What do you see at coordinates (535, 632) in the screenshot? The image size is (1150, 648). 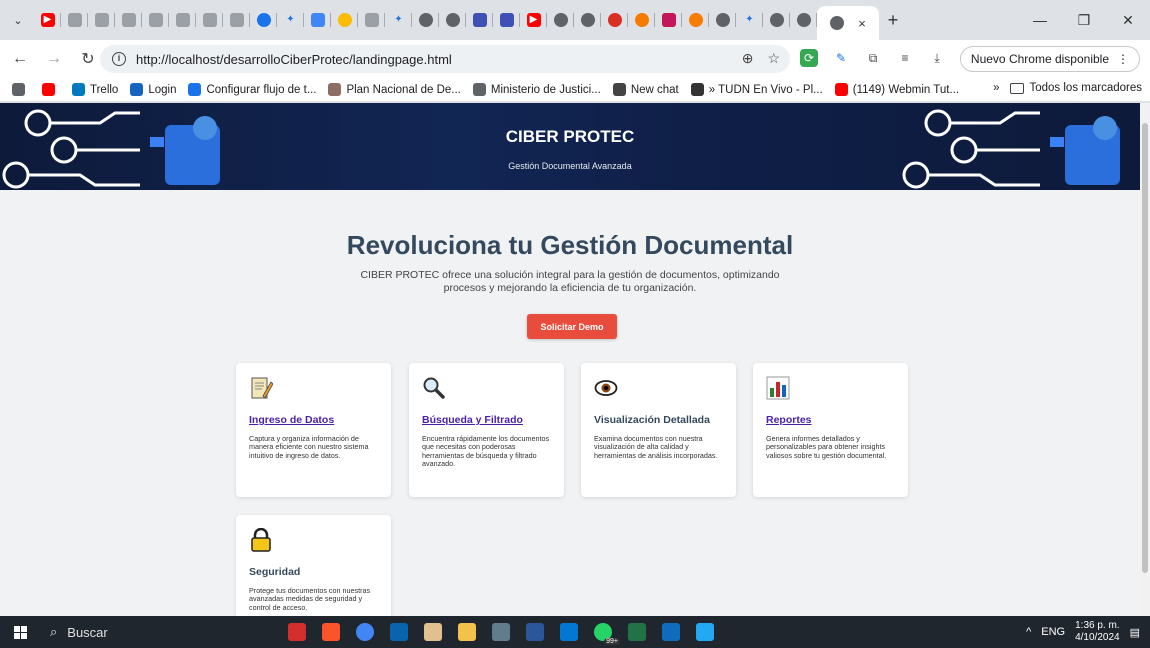 I see `taskbar-word` at bounding box center [535, 632].